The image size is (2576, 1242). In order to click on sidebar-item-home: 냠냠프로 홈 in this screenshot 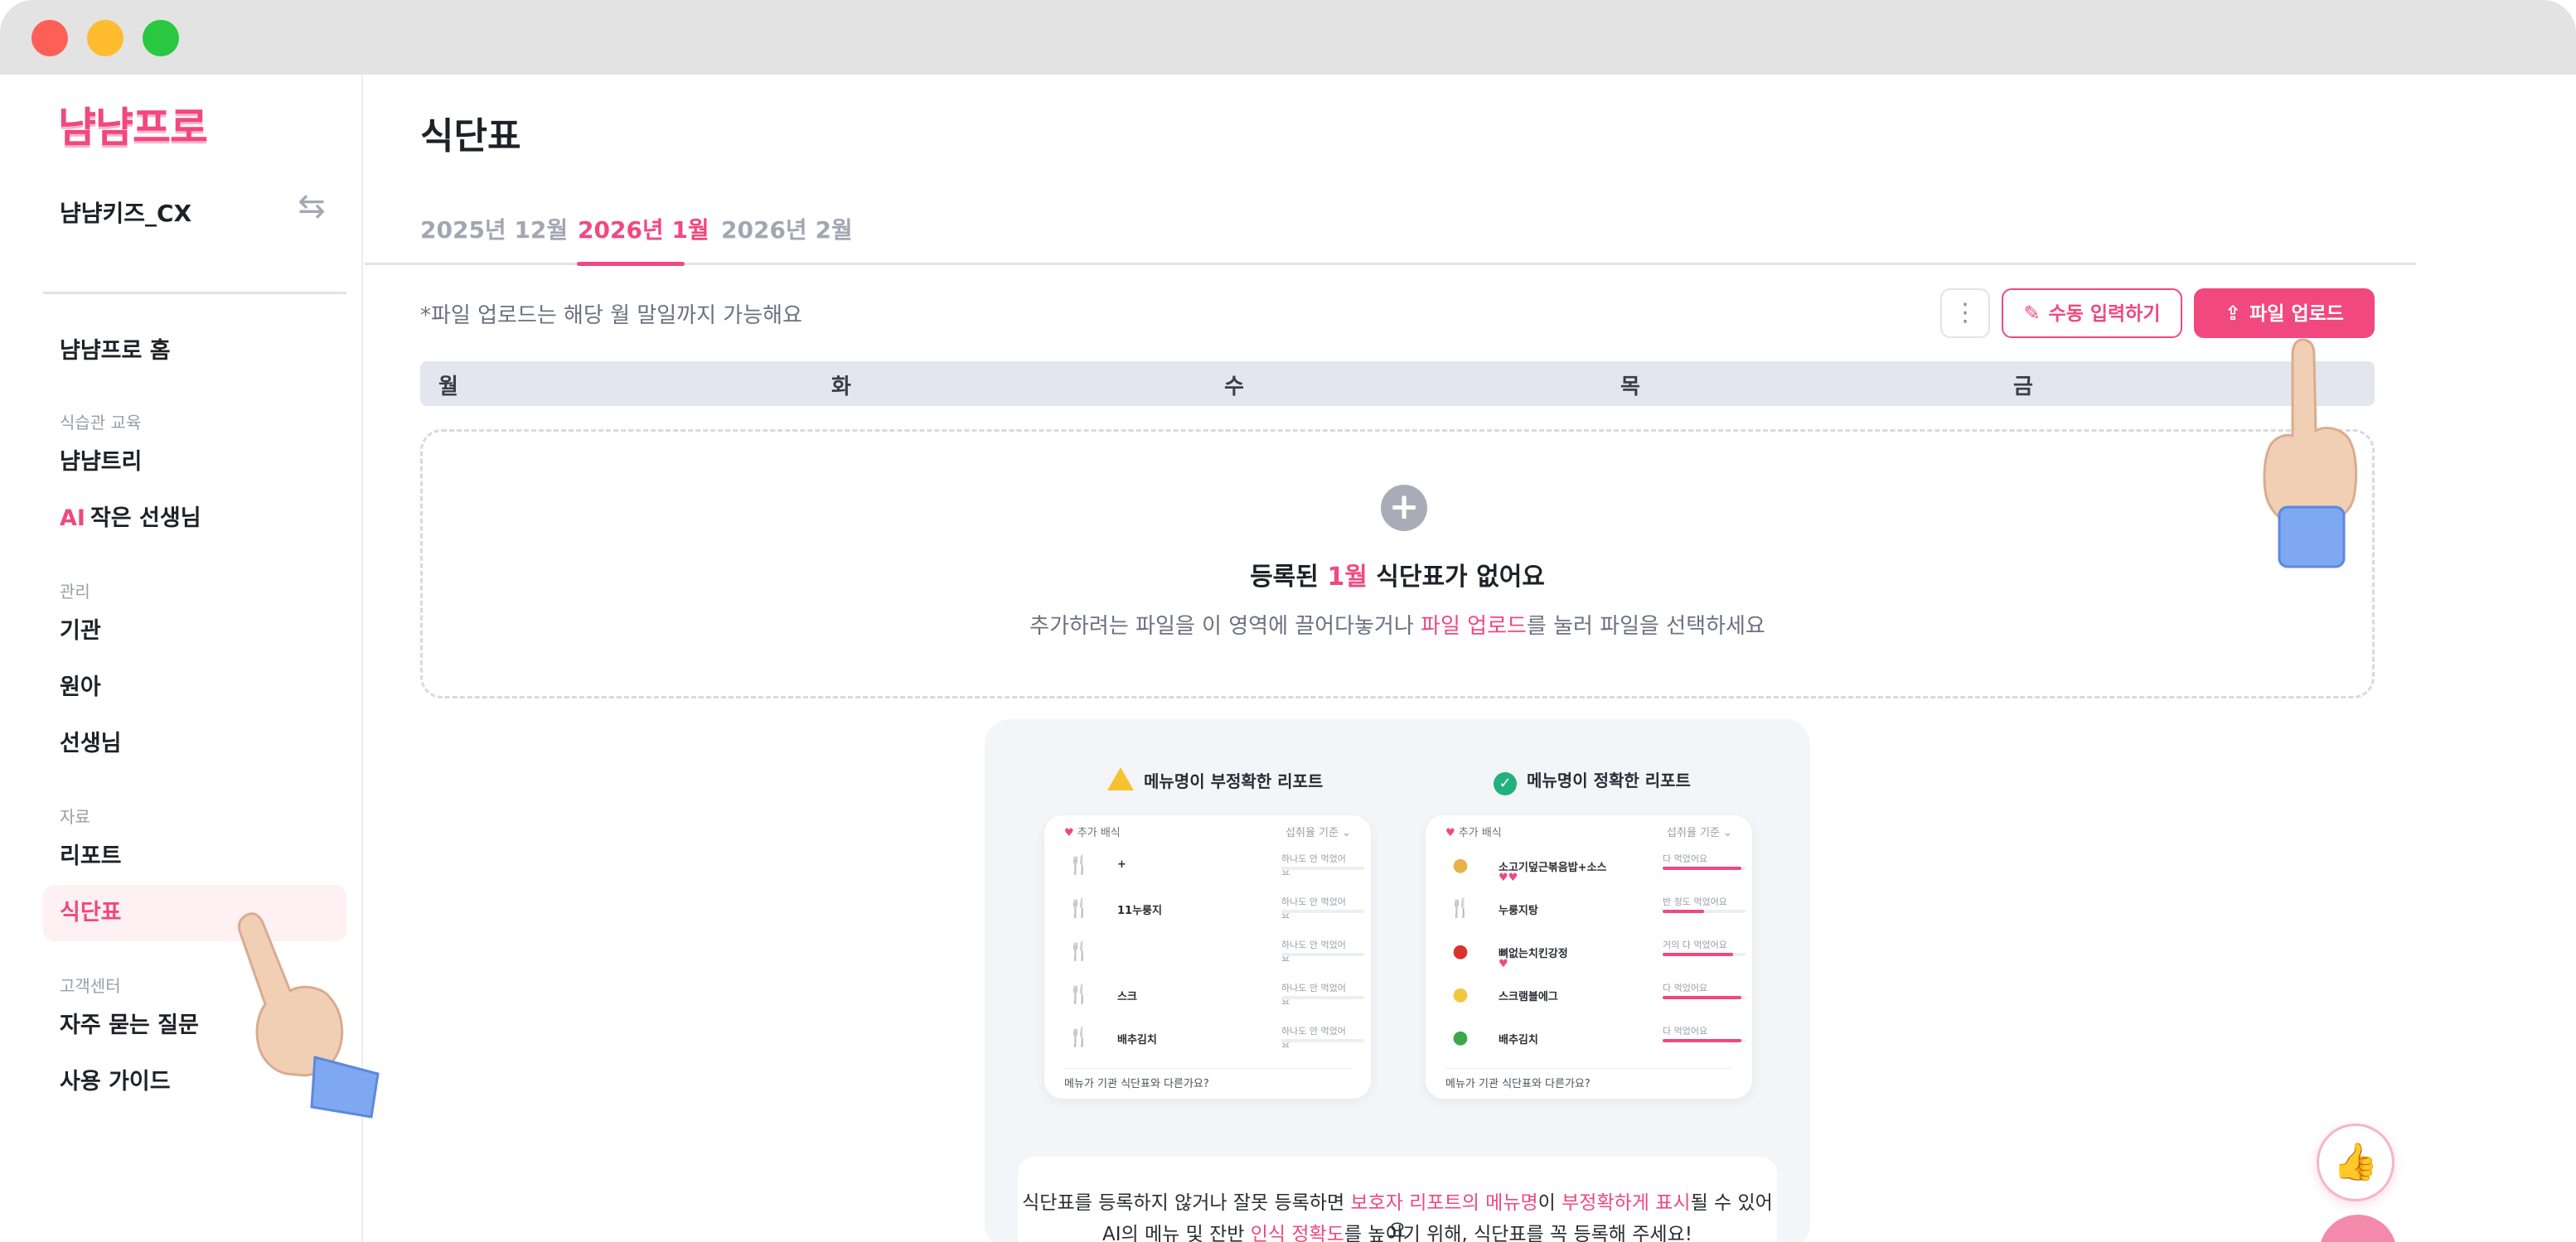, I will do `click(194, 351)`.